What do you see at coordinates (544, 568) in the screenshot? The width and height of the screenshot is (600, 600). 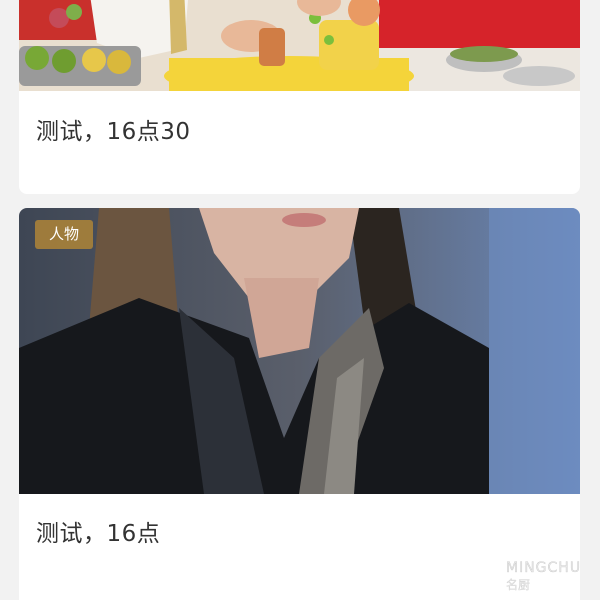 I see `watermark-brand-text: MINGCHU` at bounding box center [544, 568].